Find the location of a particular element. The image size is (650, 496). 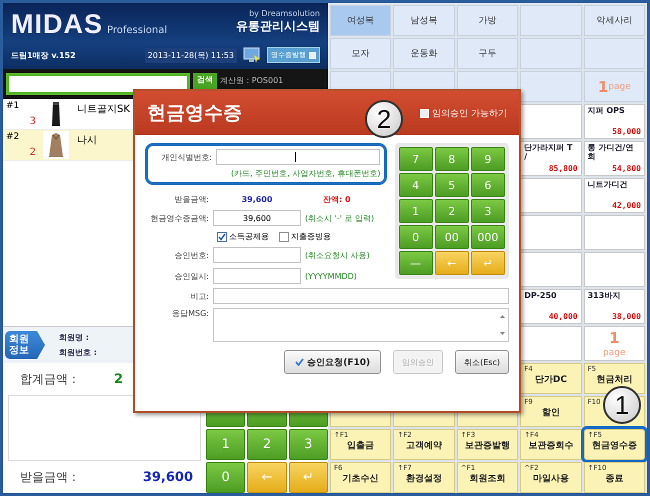

field-label: 현금영수증금액: is located at coordinates (179, 218).